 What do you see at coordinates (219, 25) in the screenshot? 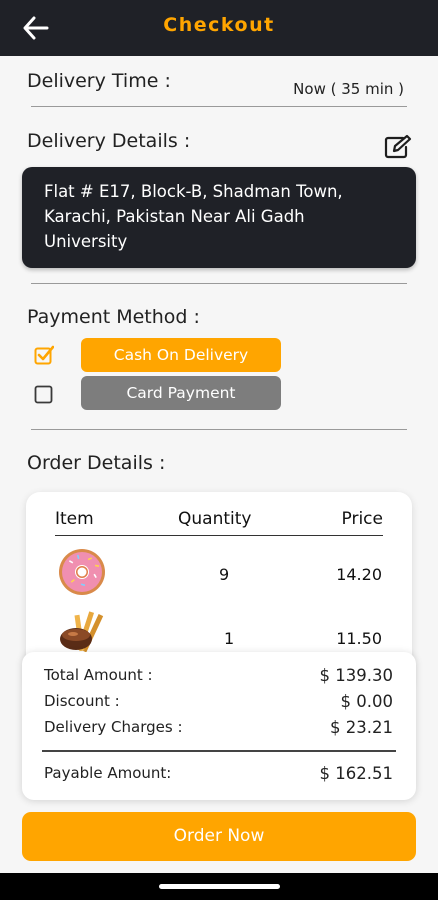
I see `page-title: Checkout` at bounding box center [219, 25].